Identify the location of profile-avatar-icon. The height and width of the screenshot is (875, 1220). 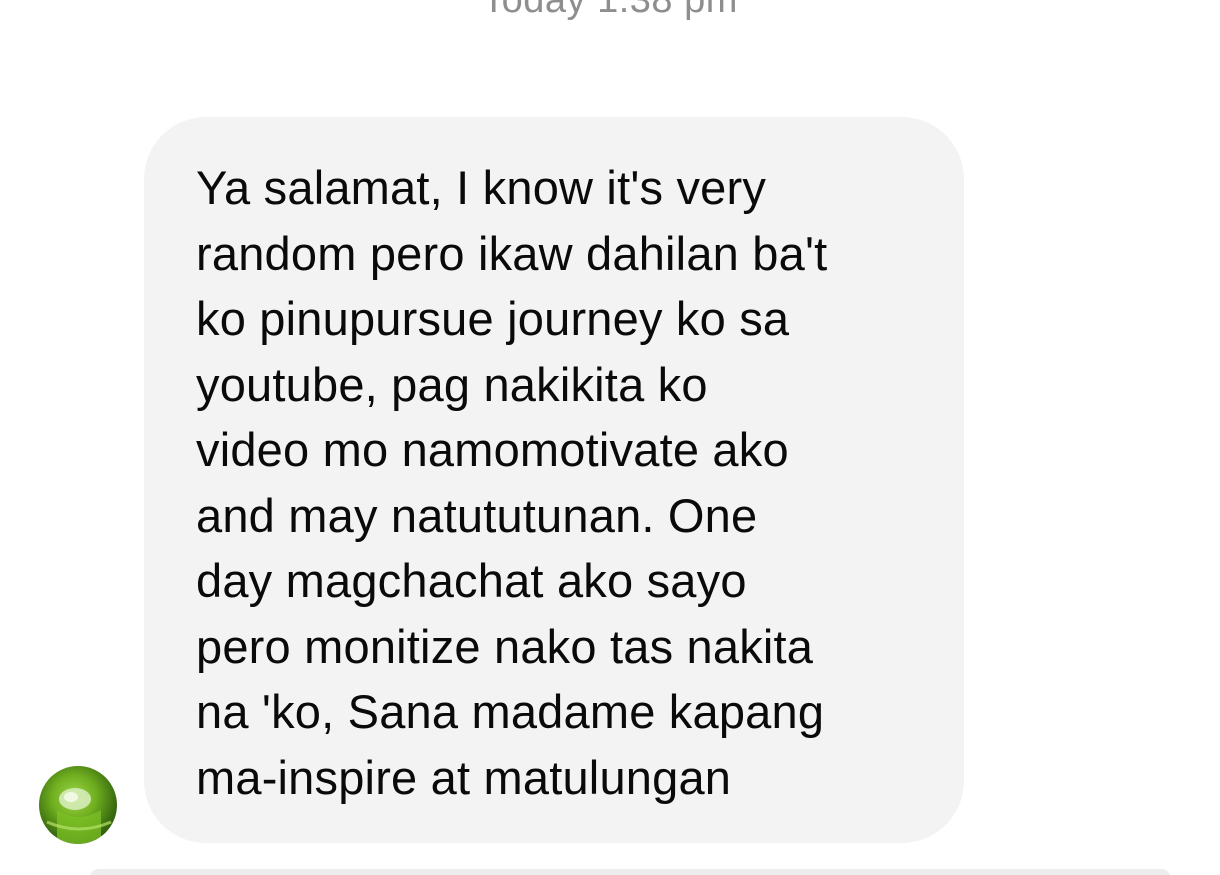
(78, 805).